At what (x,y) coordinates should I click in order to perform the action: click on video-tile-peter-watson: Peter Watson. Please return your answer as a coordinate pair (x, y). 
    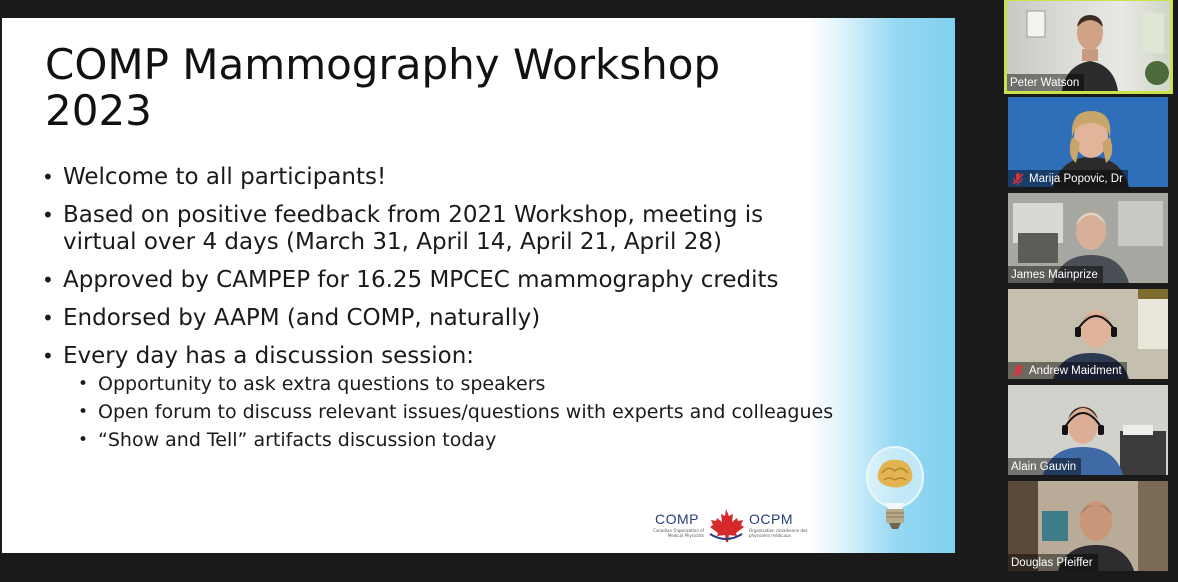
    Looking at the image, I should click on (1088, 47).